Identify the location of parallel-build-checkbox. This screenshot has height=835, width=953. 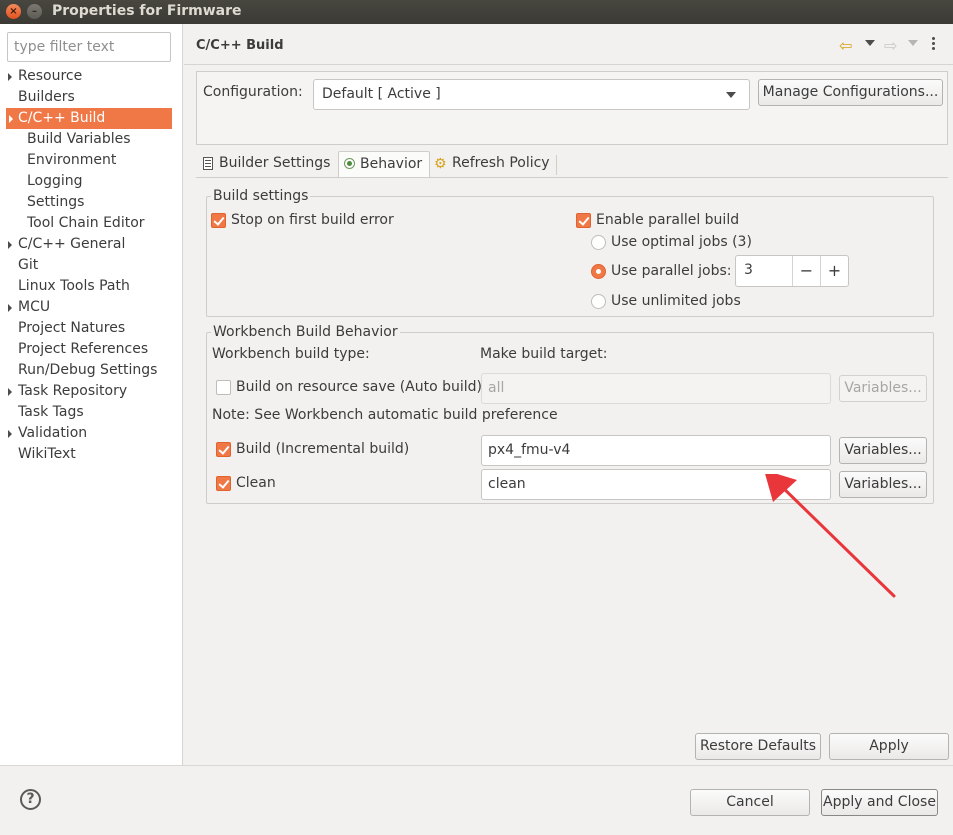
(583, 220).